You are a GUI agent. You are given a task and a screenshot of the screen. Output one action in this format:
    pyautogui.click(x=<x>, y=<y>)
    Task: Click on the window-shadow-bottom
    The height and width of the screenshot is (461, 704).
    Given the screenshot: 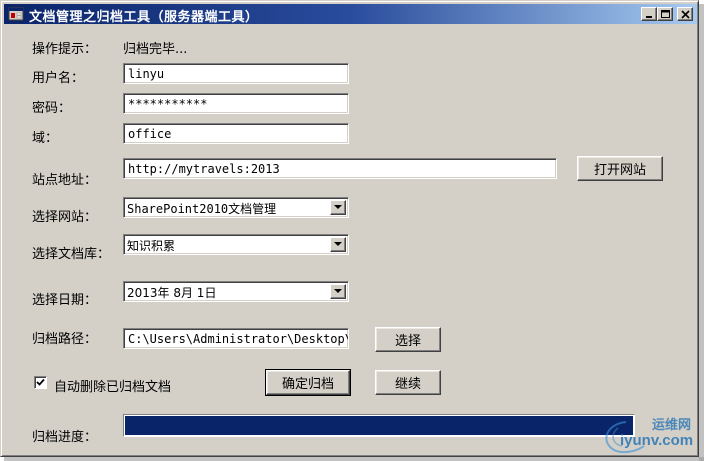 What is the action you would take?
    pyautogui.click(x=354, y=459)
    